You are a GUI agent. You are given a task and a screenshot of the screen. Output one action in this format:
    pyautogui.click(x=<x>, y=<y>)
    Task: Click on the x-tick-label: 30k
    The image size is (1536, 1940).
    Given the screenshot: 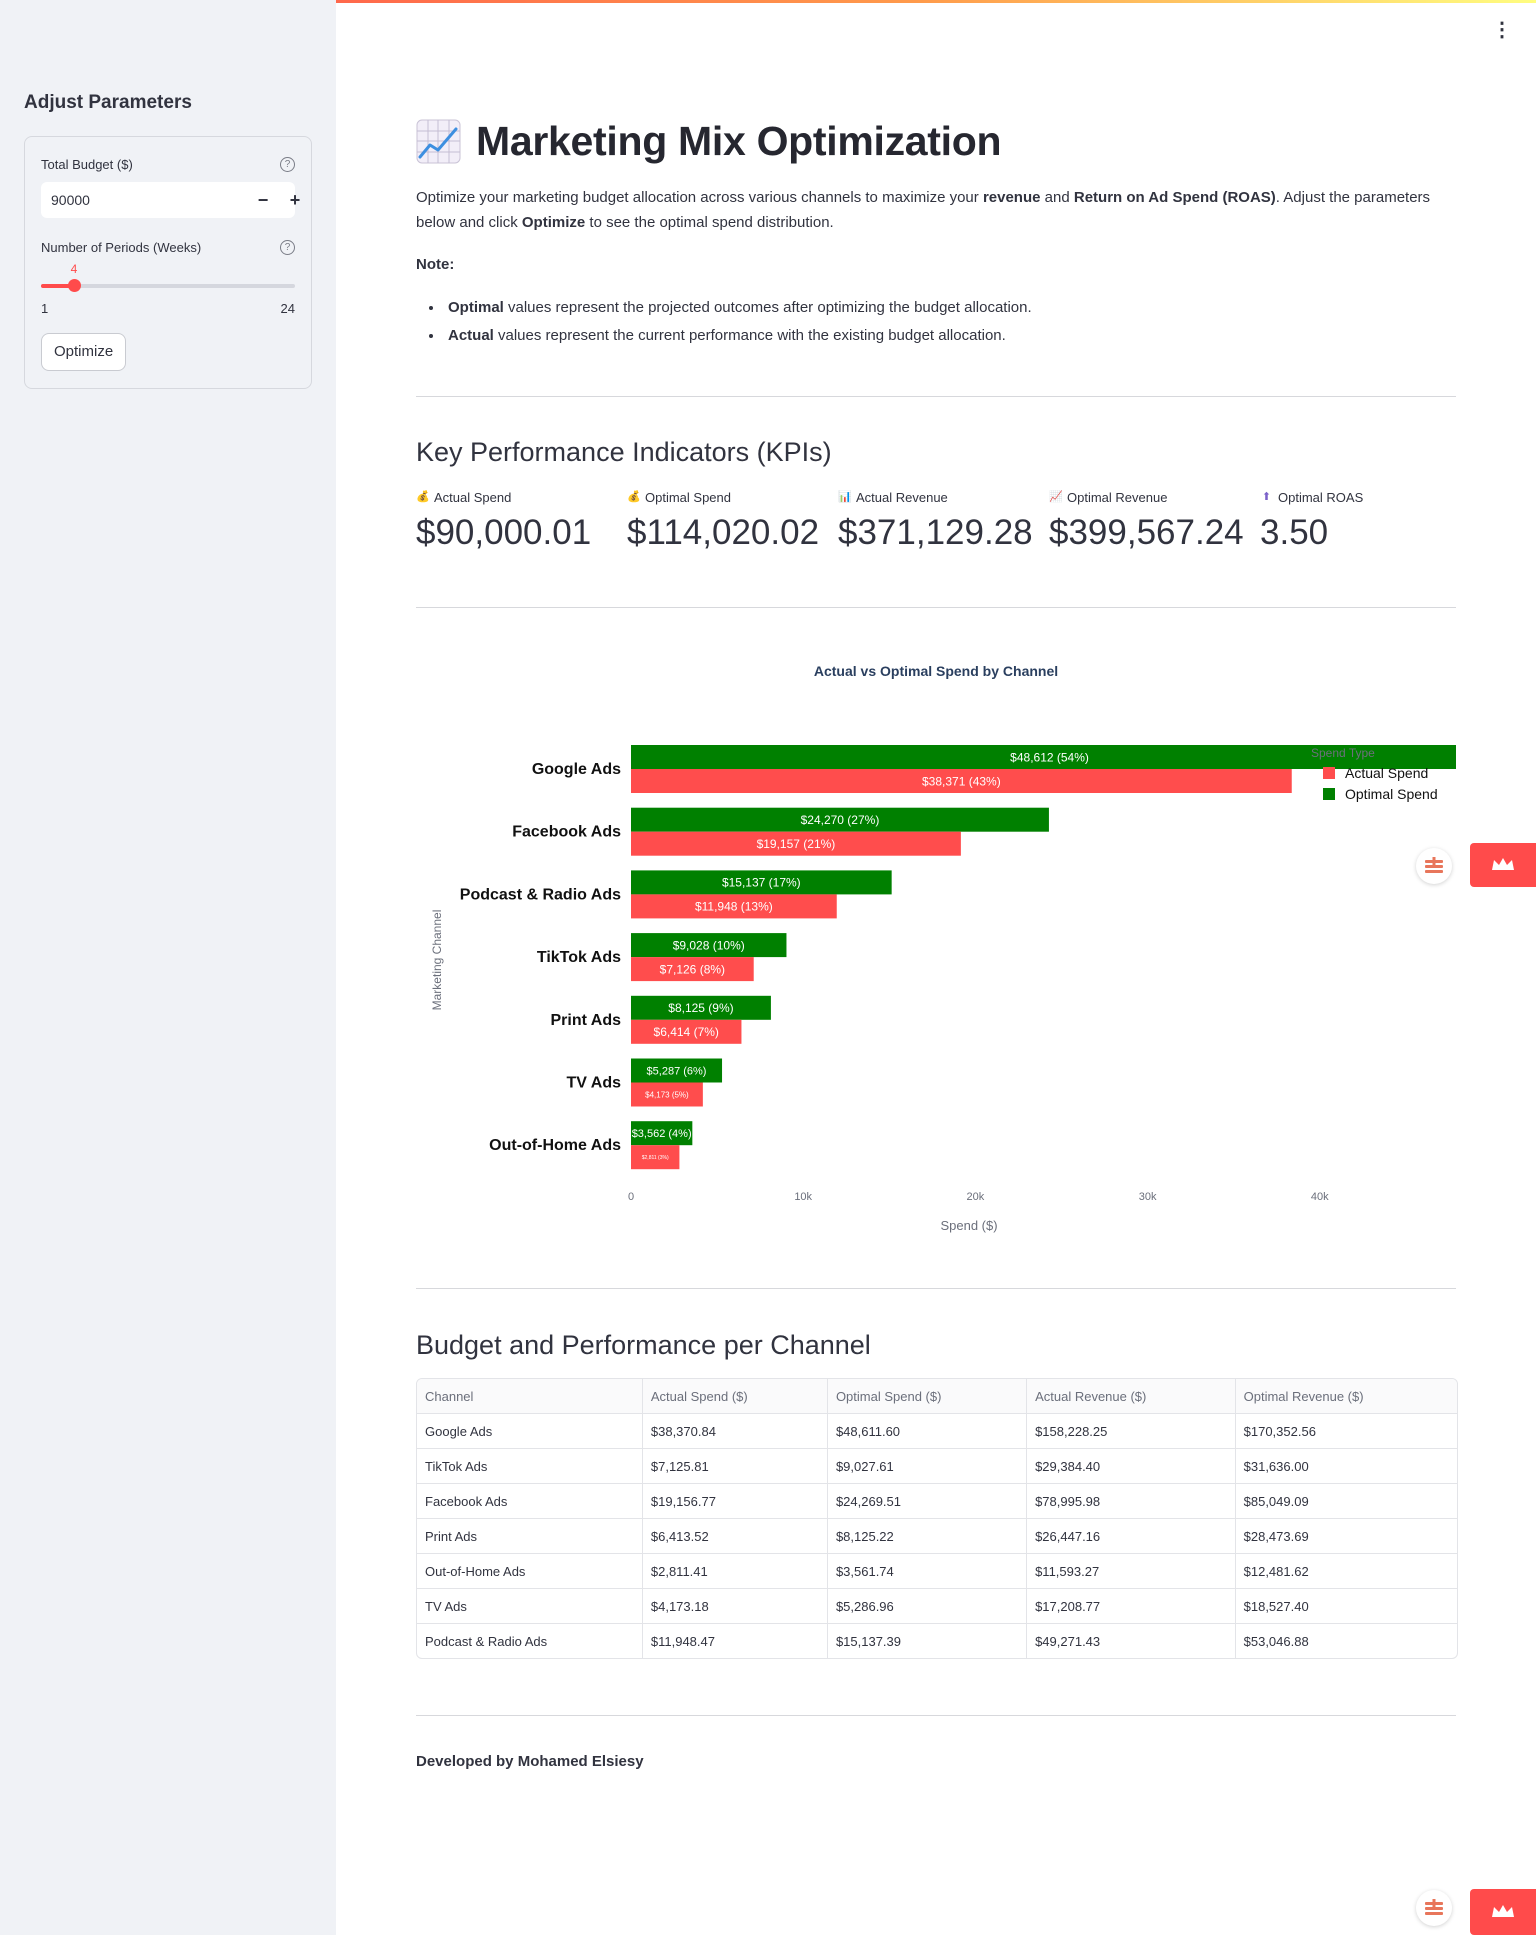 What is the action you would take?
    pyautogui.click(x=1148, y=1197)
    